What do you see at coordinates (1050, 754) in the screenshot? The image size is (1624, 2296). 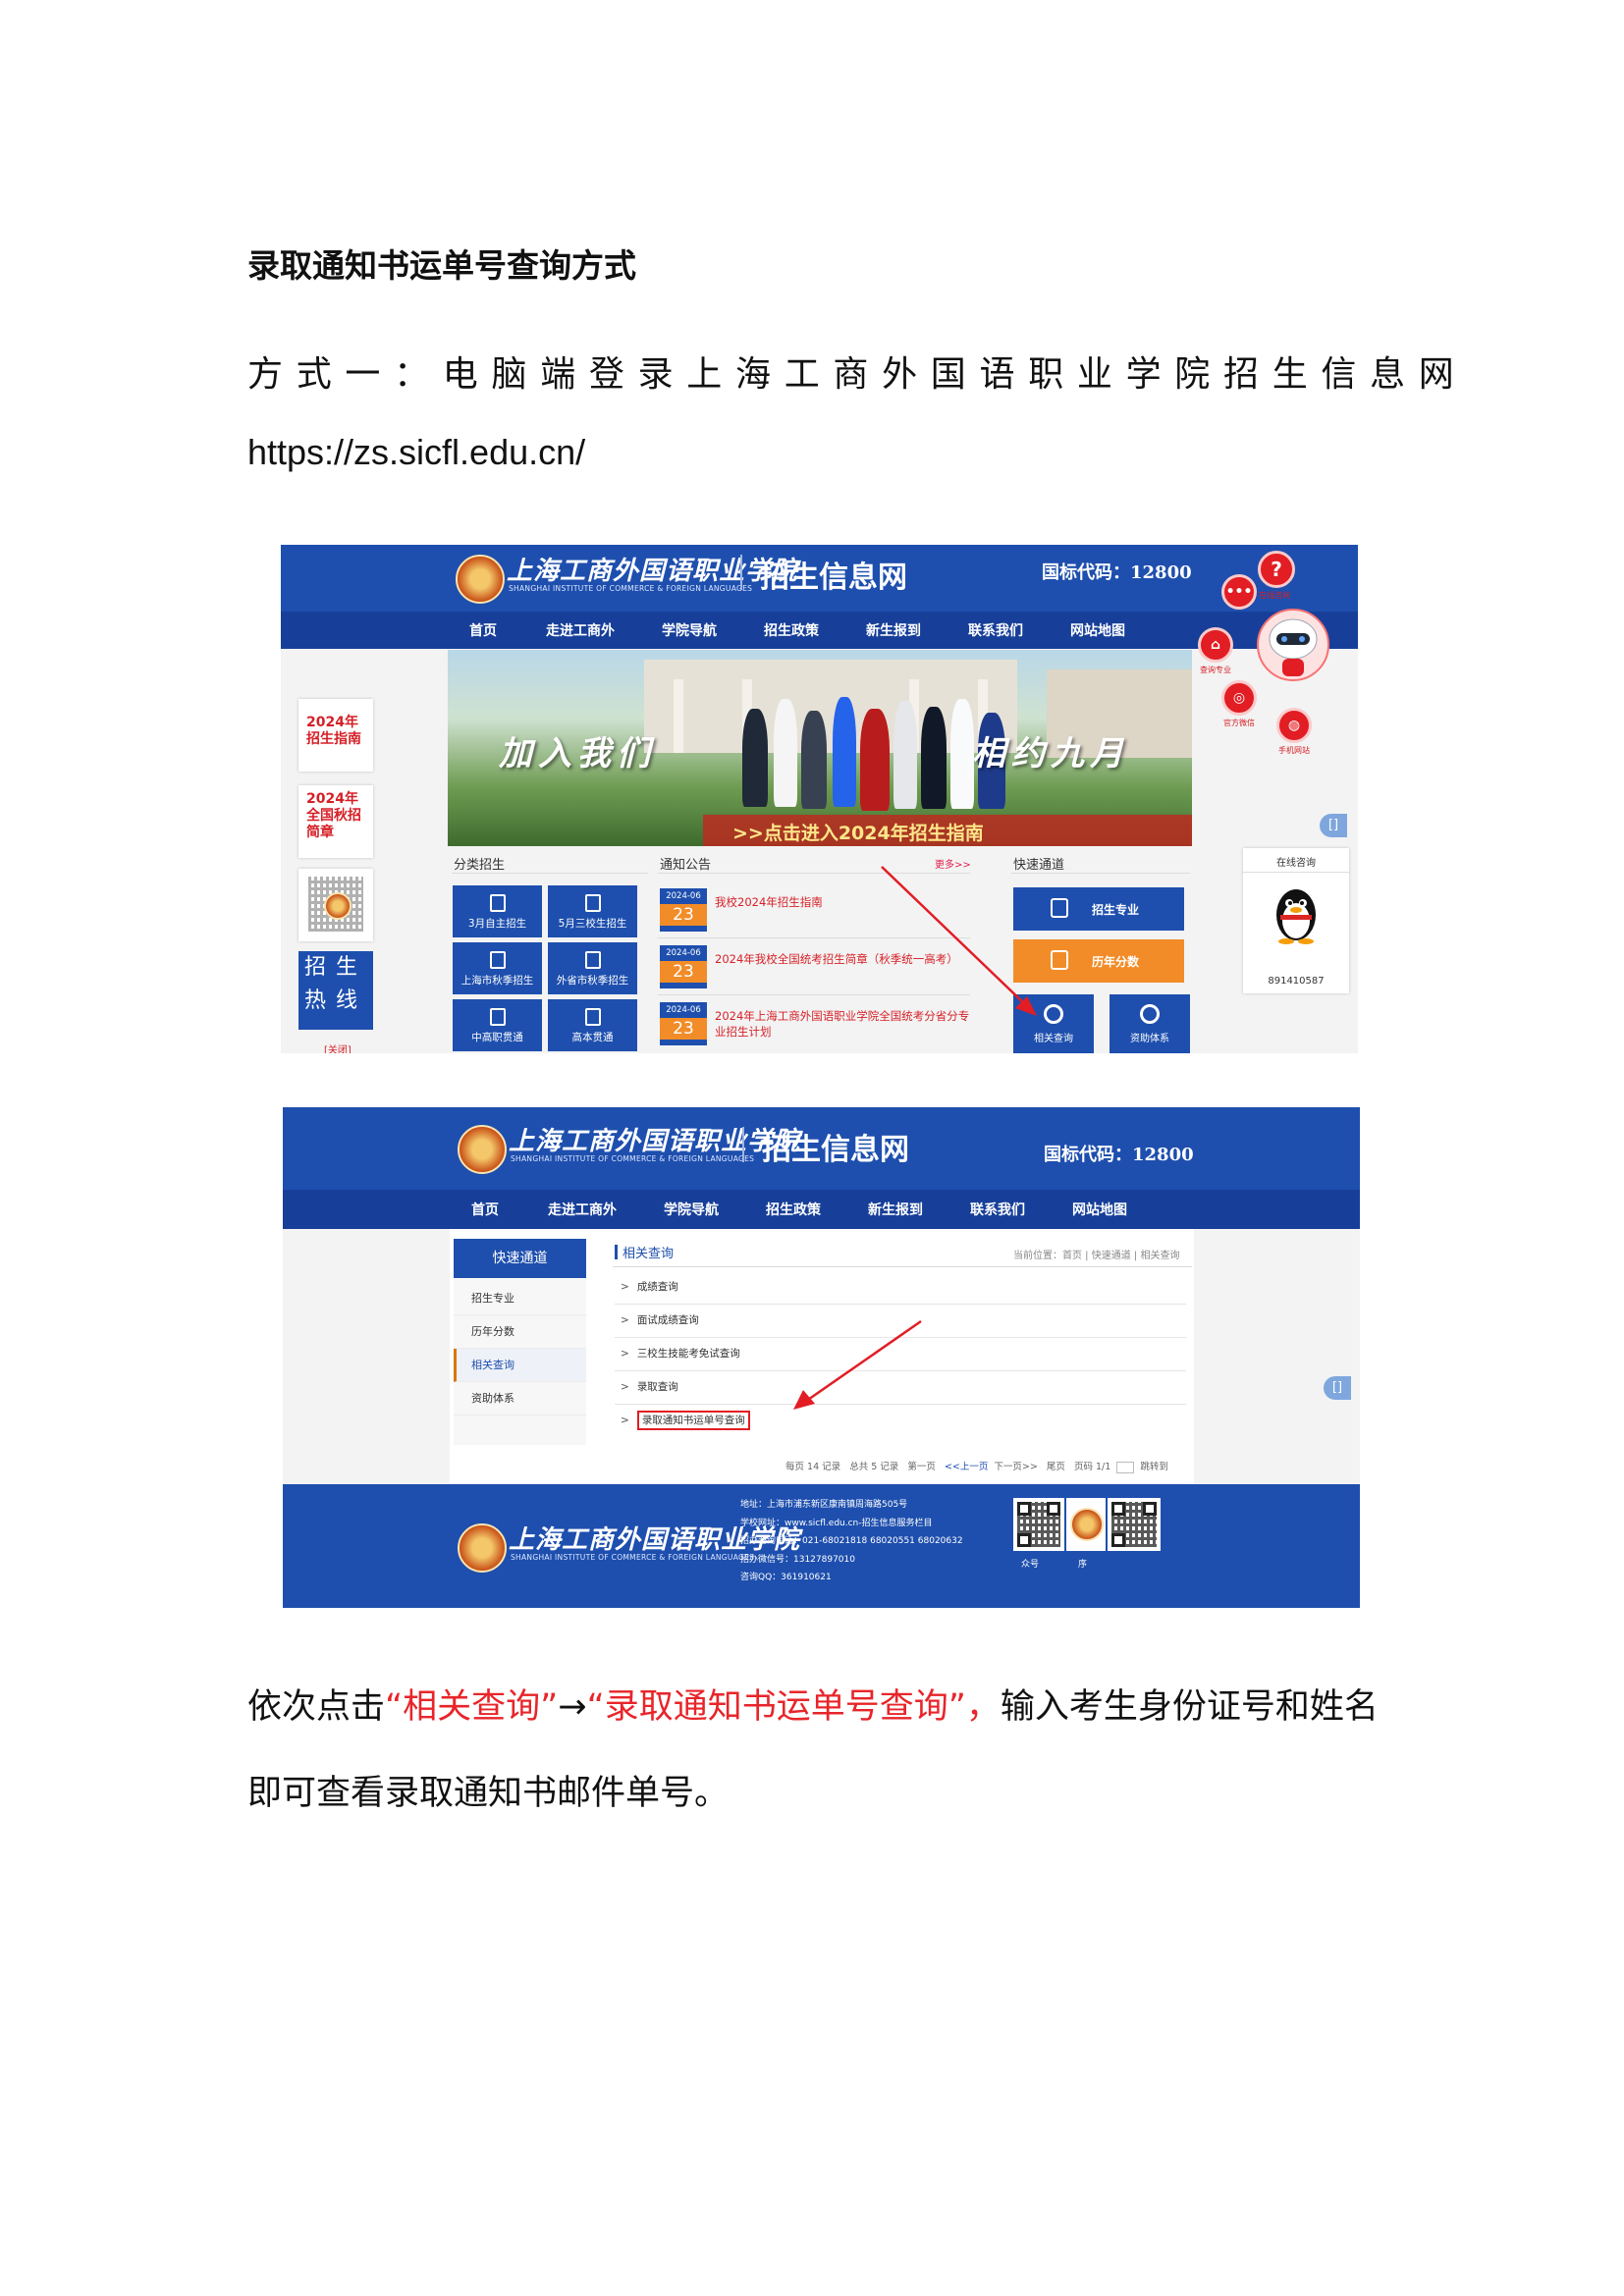 I see `banner-slogan-right: 相约九月` at bounding box center [1050, 754].